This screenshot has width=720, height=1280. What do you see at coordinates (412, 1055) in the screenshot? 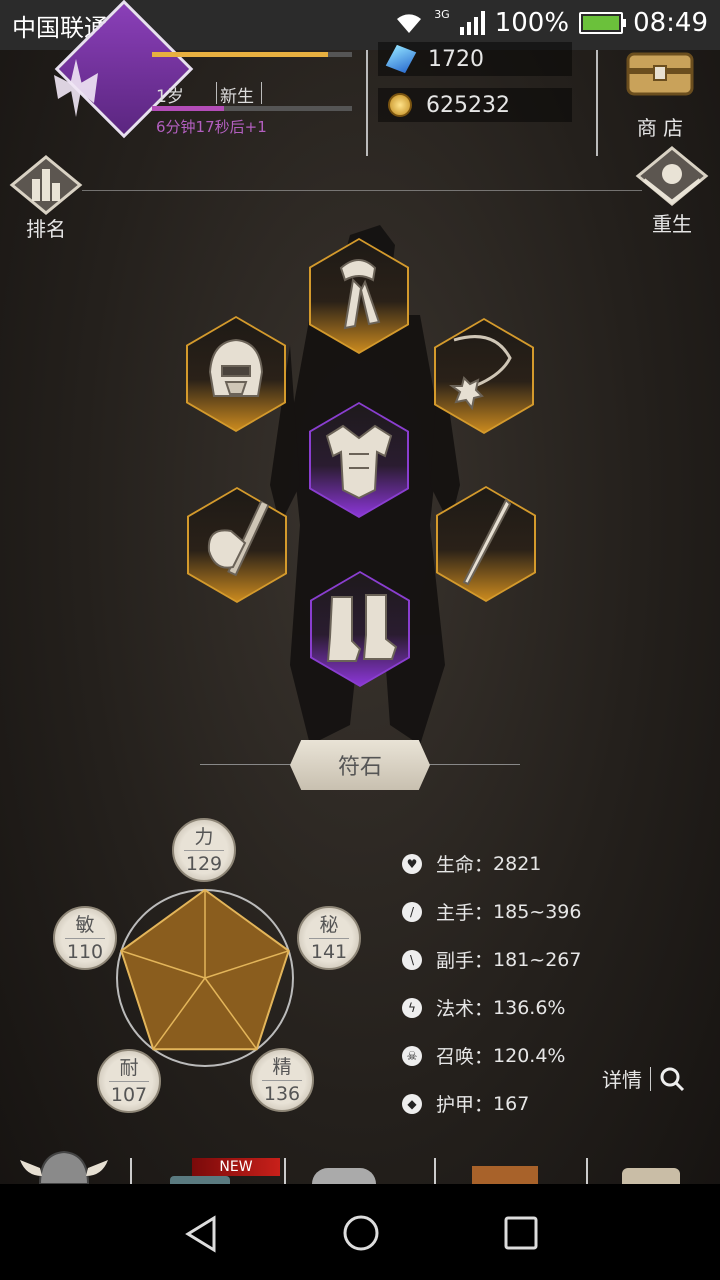
I see `skull-icon: ☠` at bounding box center [412, 1055].